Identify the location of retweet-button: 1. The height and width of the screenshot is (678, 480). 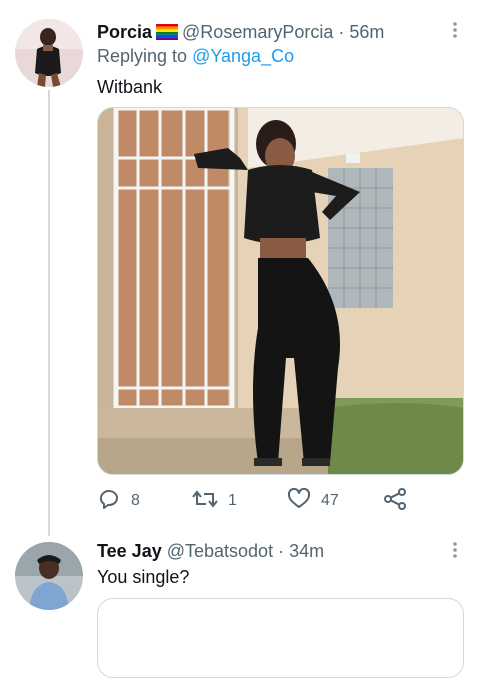
(214, 501).